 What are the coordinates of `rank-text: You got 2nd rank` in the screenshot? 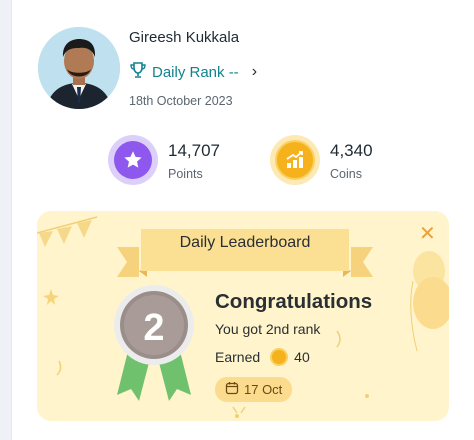 It's located at (268, 329).